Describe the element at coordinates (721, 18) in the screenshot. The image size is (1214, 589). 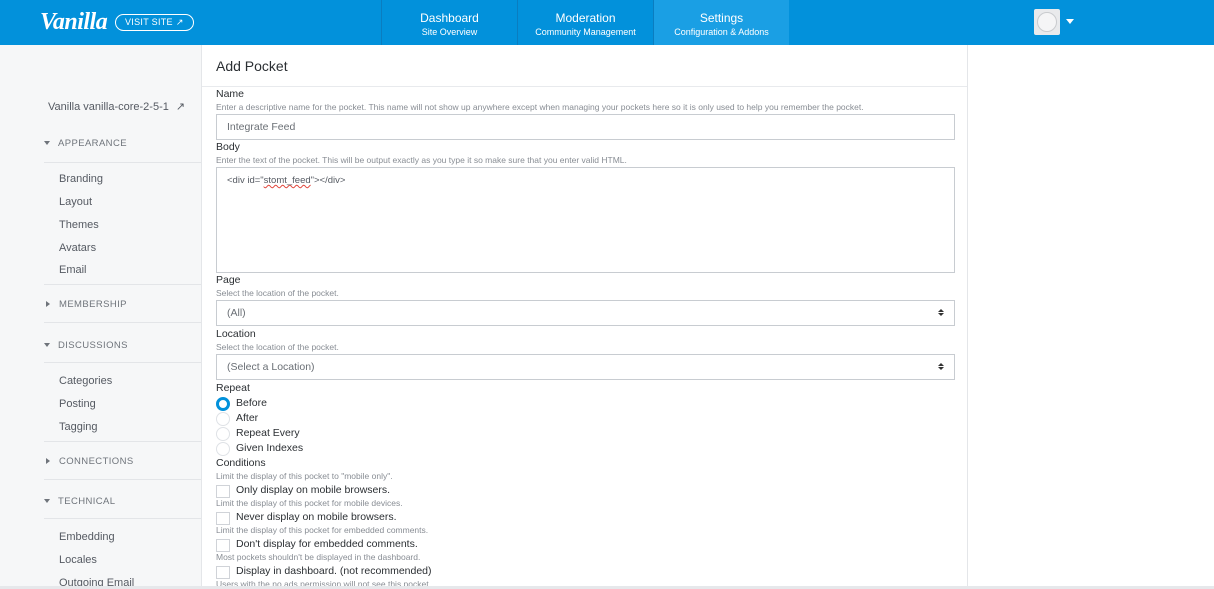
I see `tab-settings-label: Settings` at that location.